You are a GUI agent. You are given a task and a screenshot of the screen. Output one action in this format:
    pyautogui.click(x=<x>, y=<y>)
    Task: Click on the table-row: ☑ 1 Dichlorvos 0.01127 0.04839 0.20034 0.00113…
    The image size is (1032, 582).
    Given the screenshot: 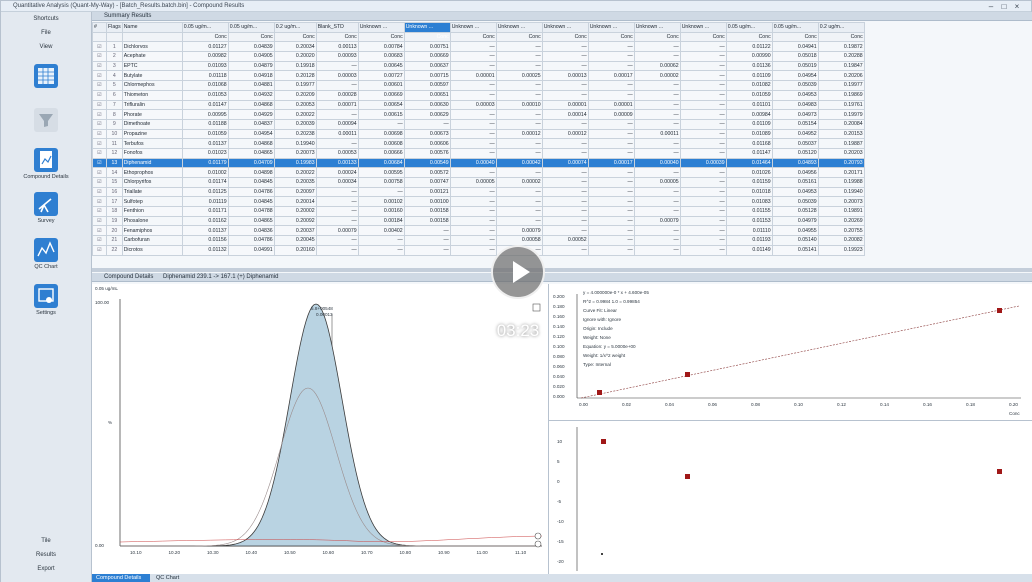 What is the action you would take?
    pyautogui.click(x=478, y=47)
    